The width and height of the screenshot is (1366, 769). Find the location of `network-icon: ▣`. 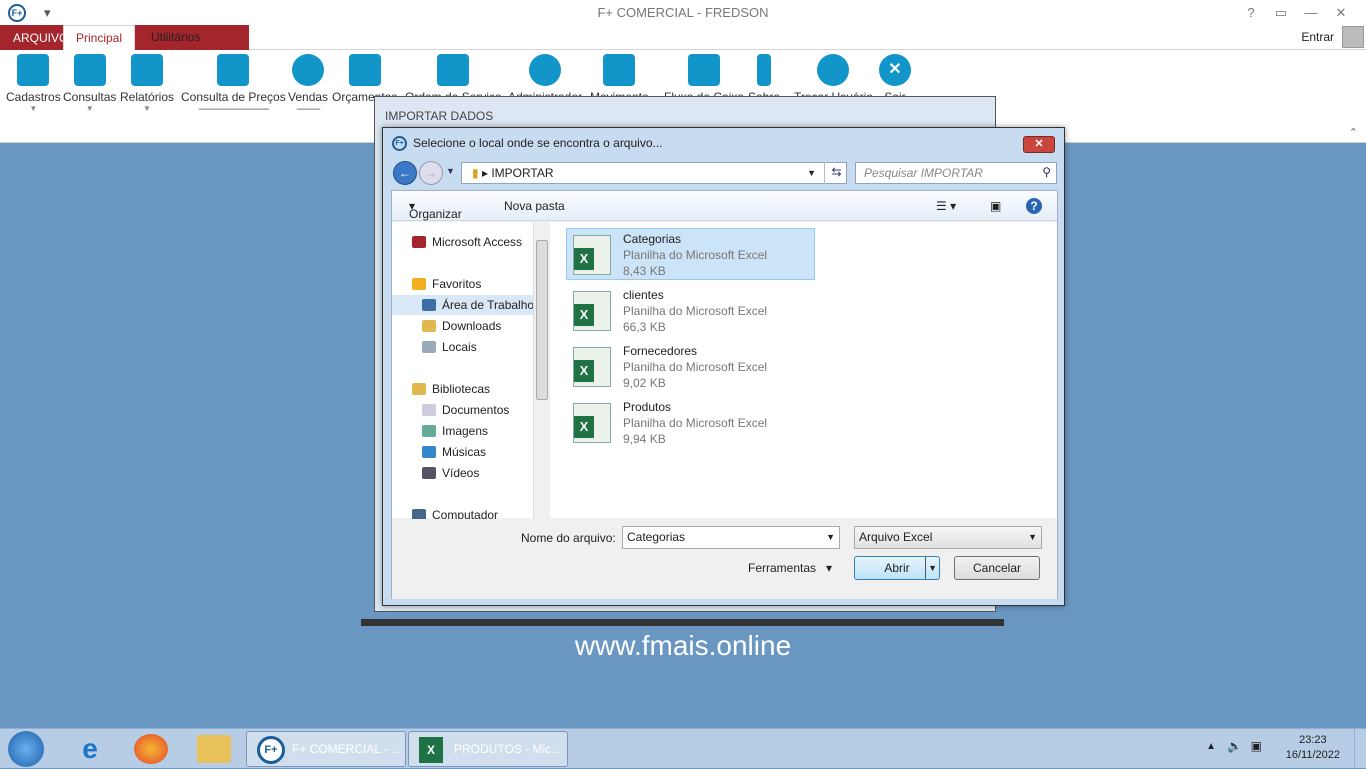

network-icon: ▣ is located at coordinates (1256, 746).